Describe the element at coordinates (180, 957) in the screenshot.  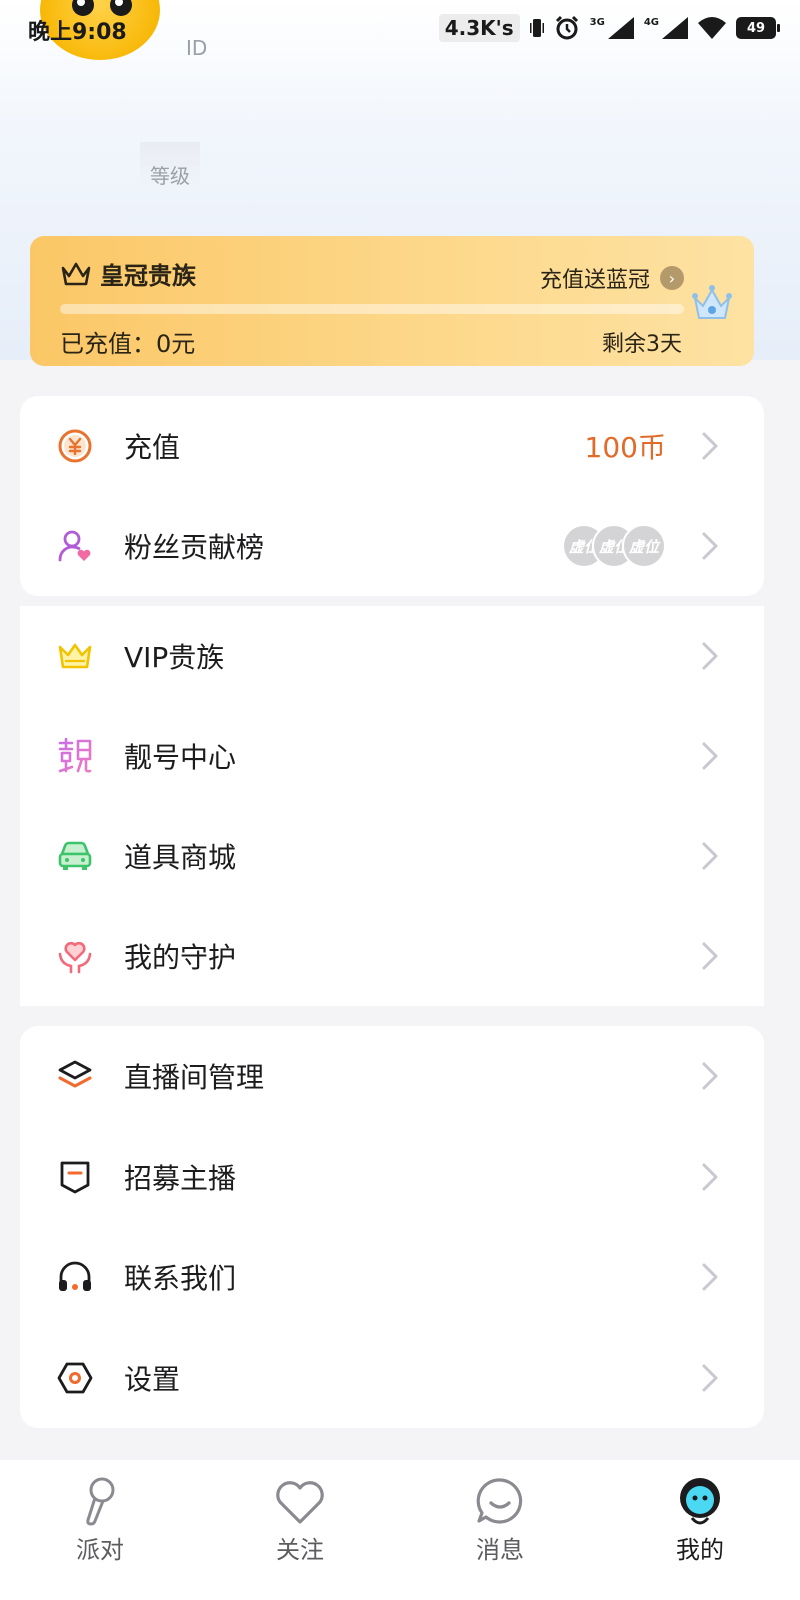
I see `menu-label: 我的守护` at that location.